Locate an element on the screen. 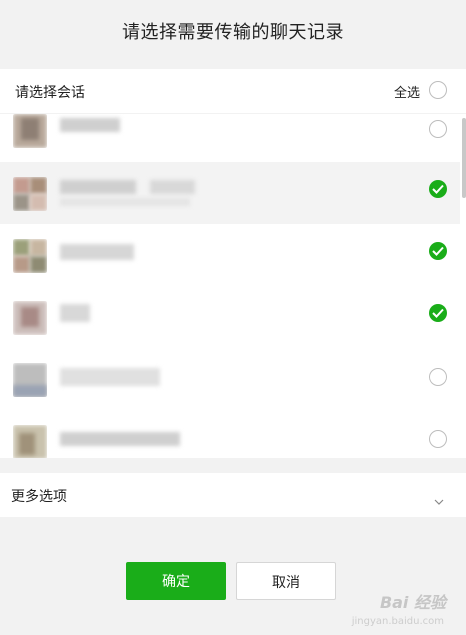 The image size is (466, 635). select-session-label: 请选择会话 is located at coordinates (50, 93).